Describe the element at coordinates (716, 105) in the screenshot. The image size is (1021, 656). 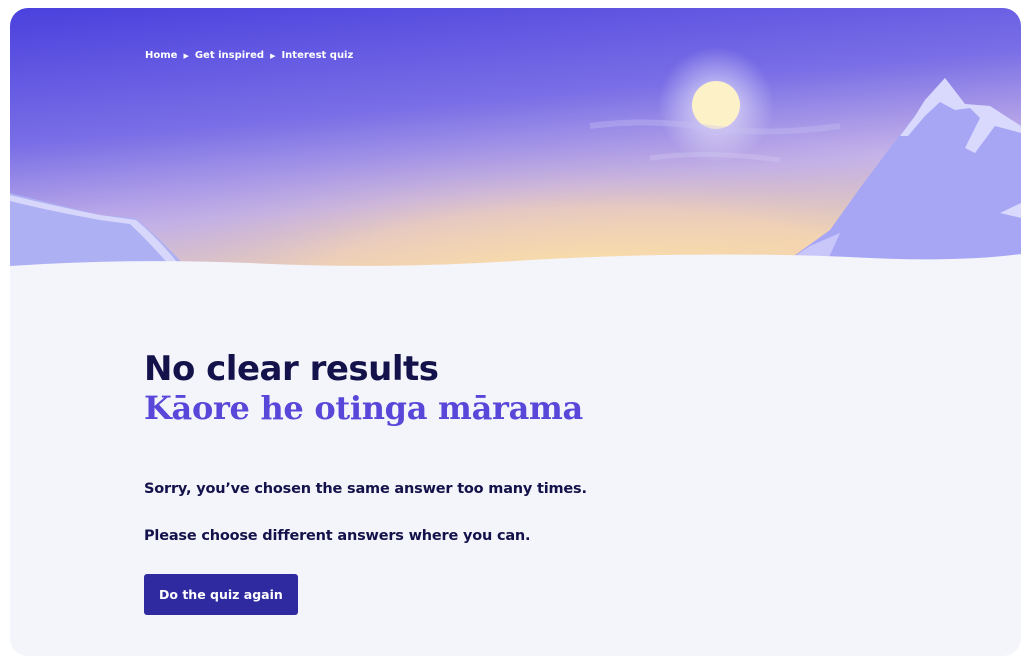
I see `sun-icon` at that location.